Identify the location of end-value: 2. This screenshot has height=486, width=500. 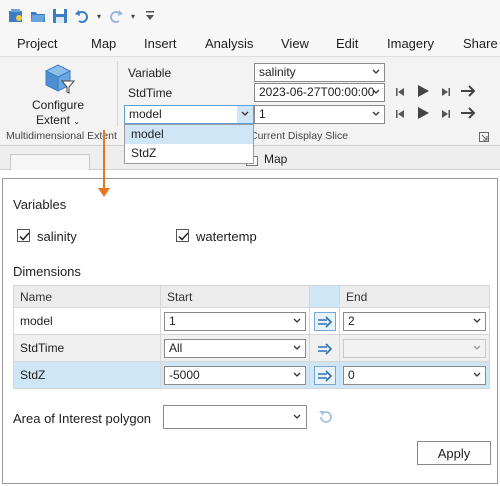
(351, 321).